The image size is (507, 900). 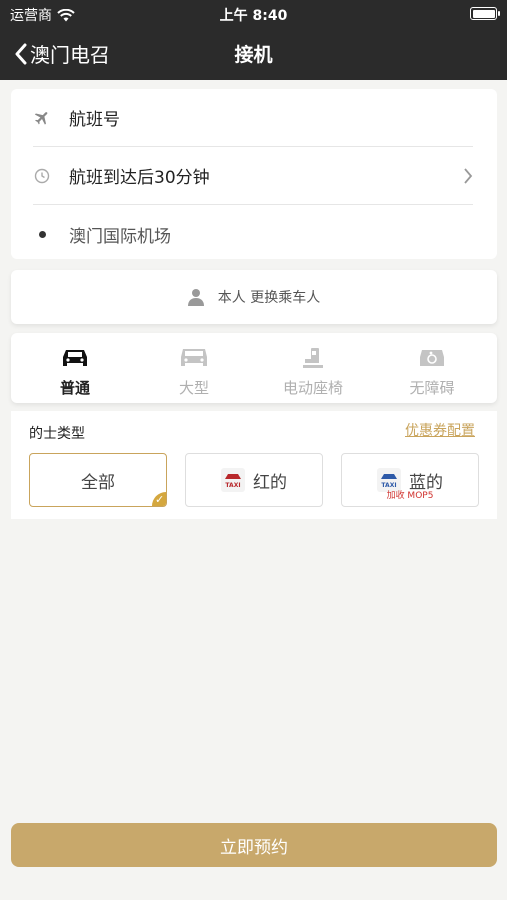 I want to click on taxi-option-red: TAXI 红的, so click(x=254, y=480).